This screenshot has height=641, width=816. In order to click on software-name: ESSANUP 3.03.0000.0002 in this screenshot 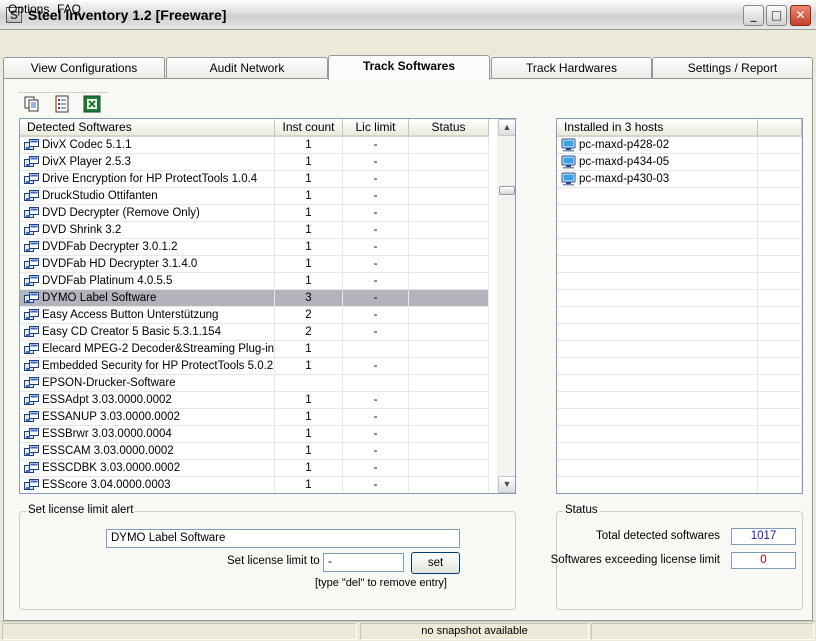, I will do `click(111, 417)`.